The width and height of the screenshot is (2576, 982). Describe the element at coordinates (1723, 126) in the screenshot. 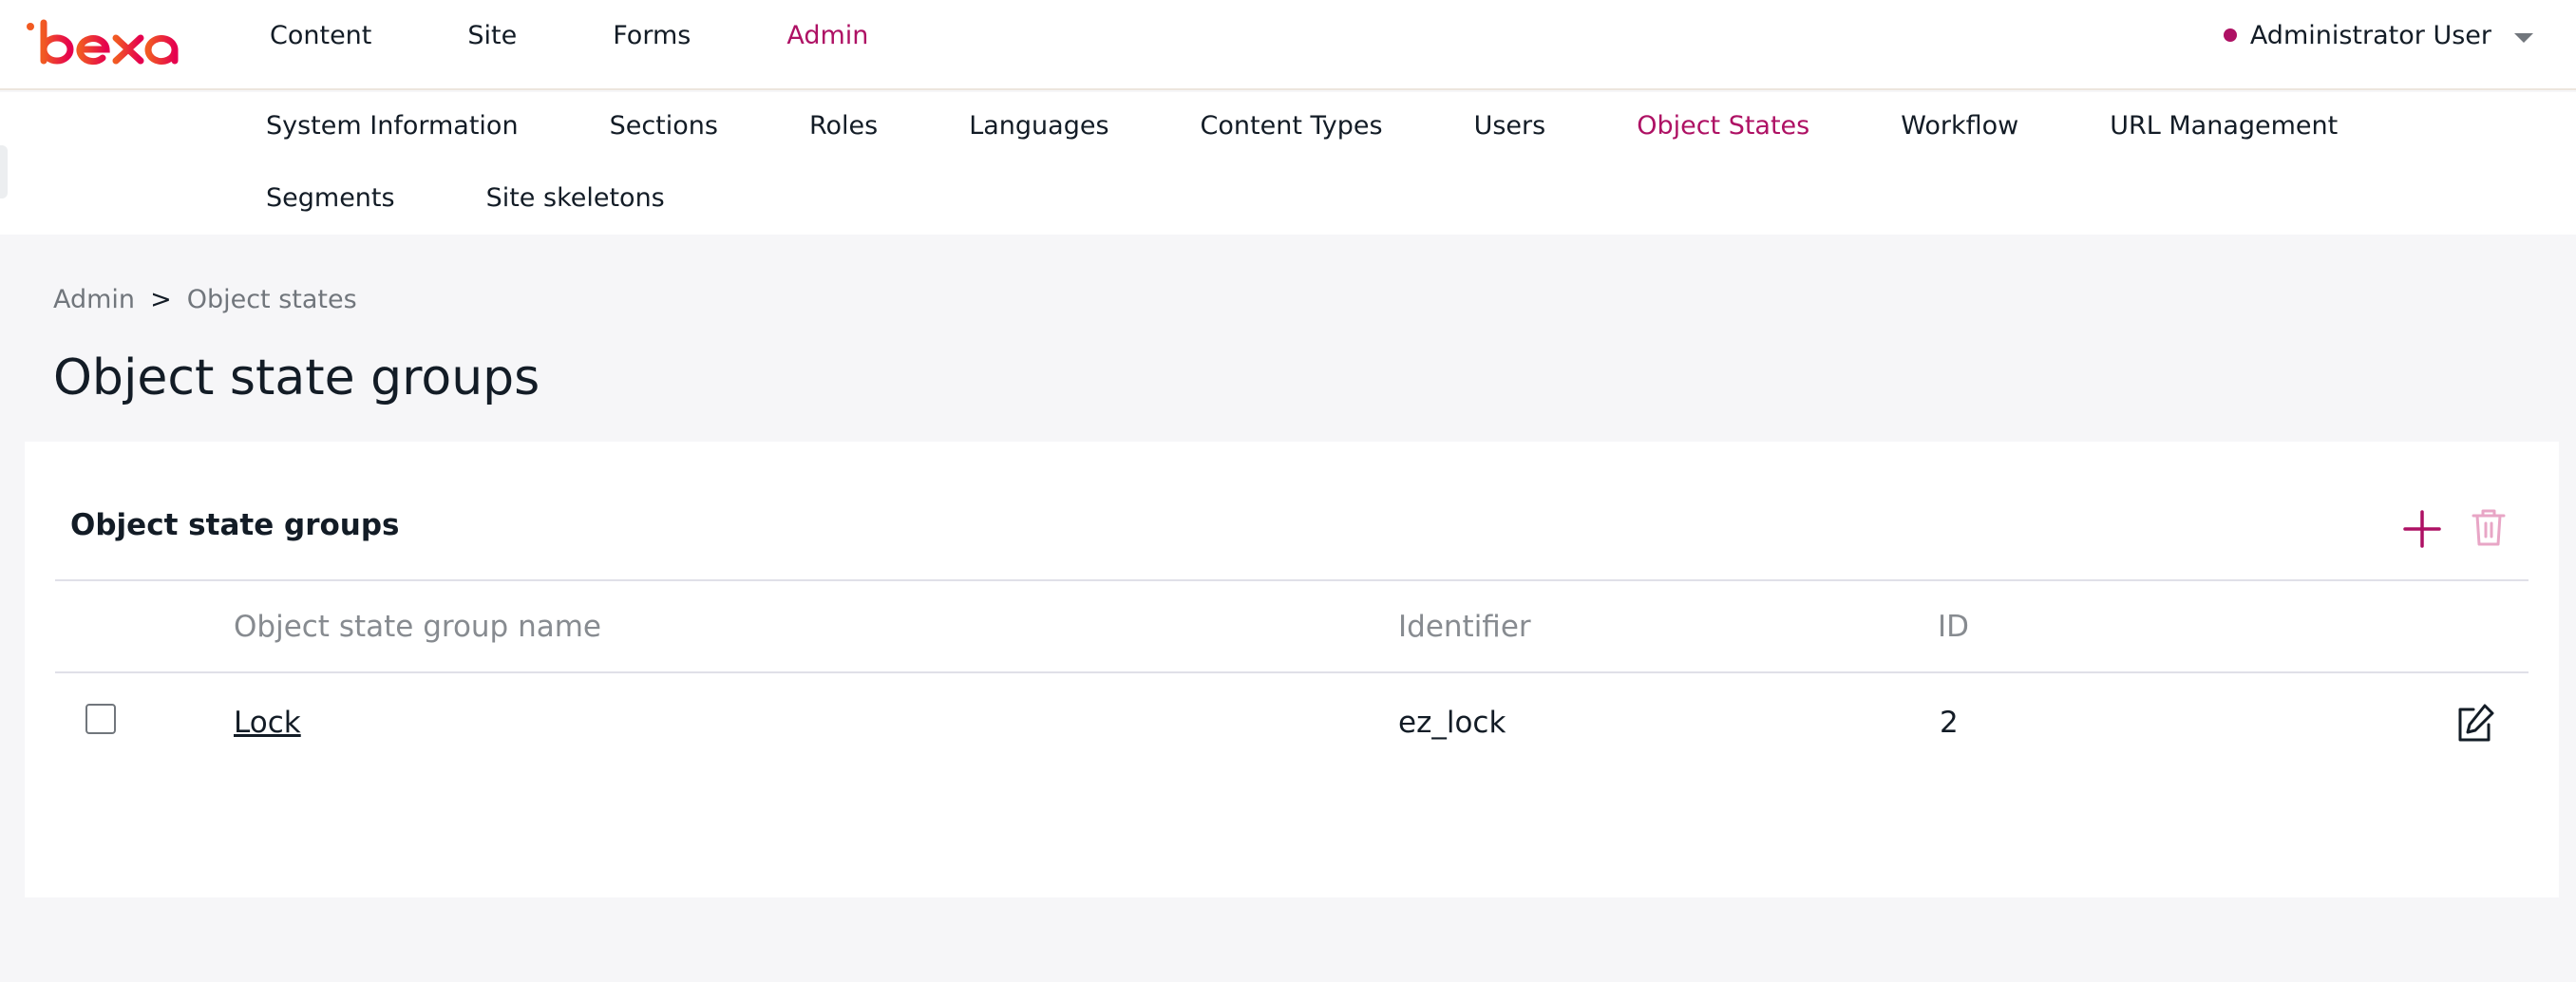

I see `tab-object-states: Object States` at that location.